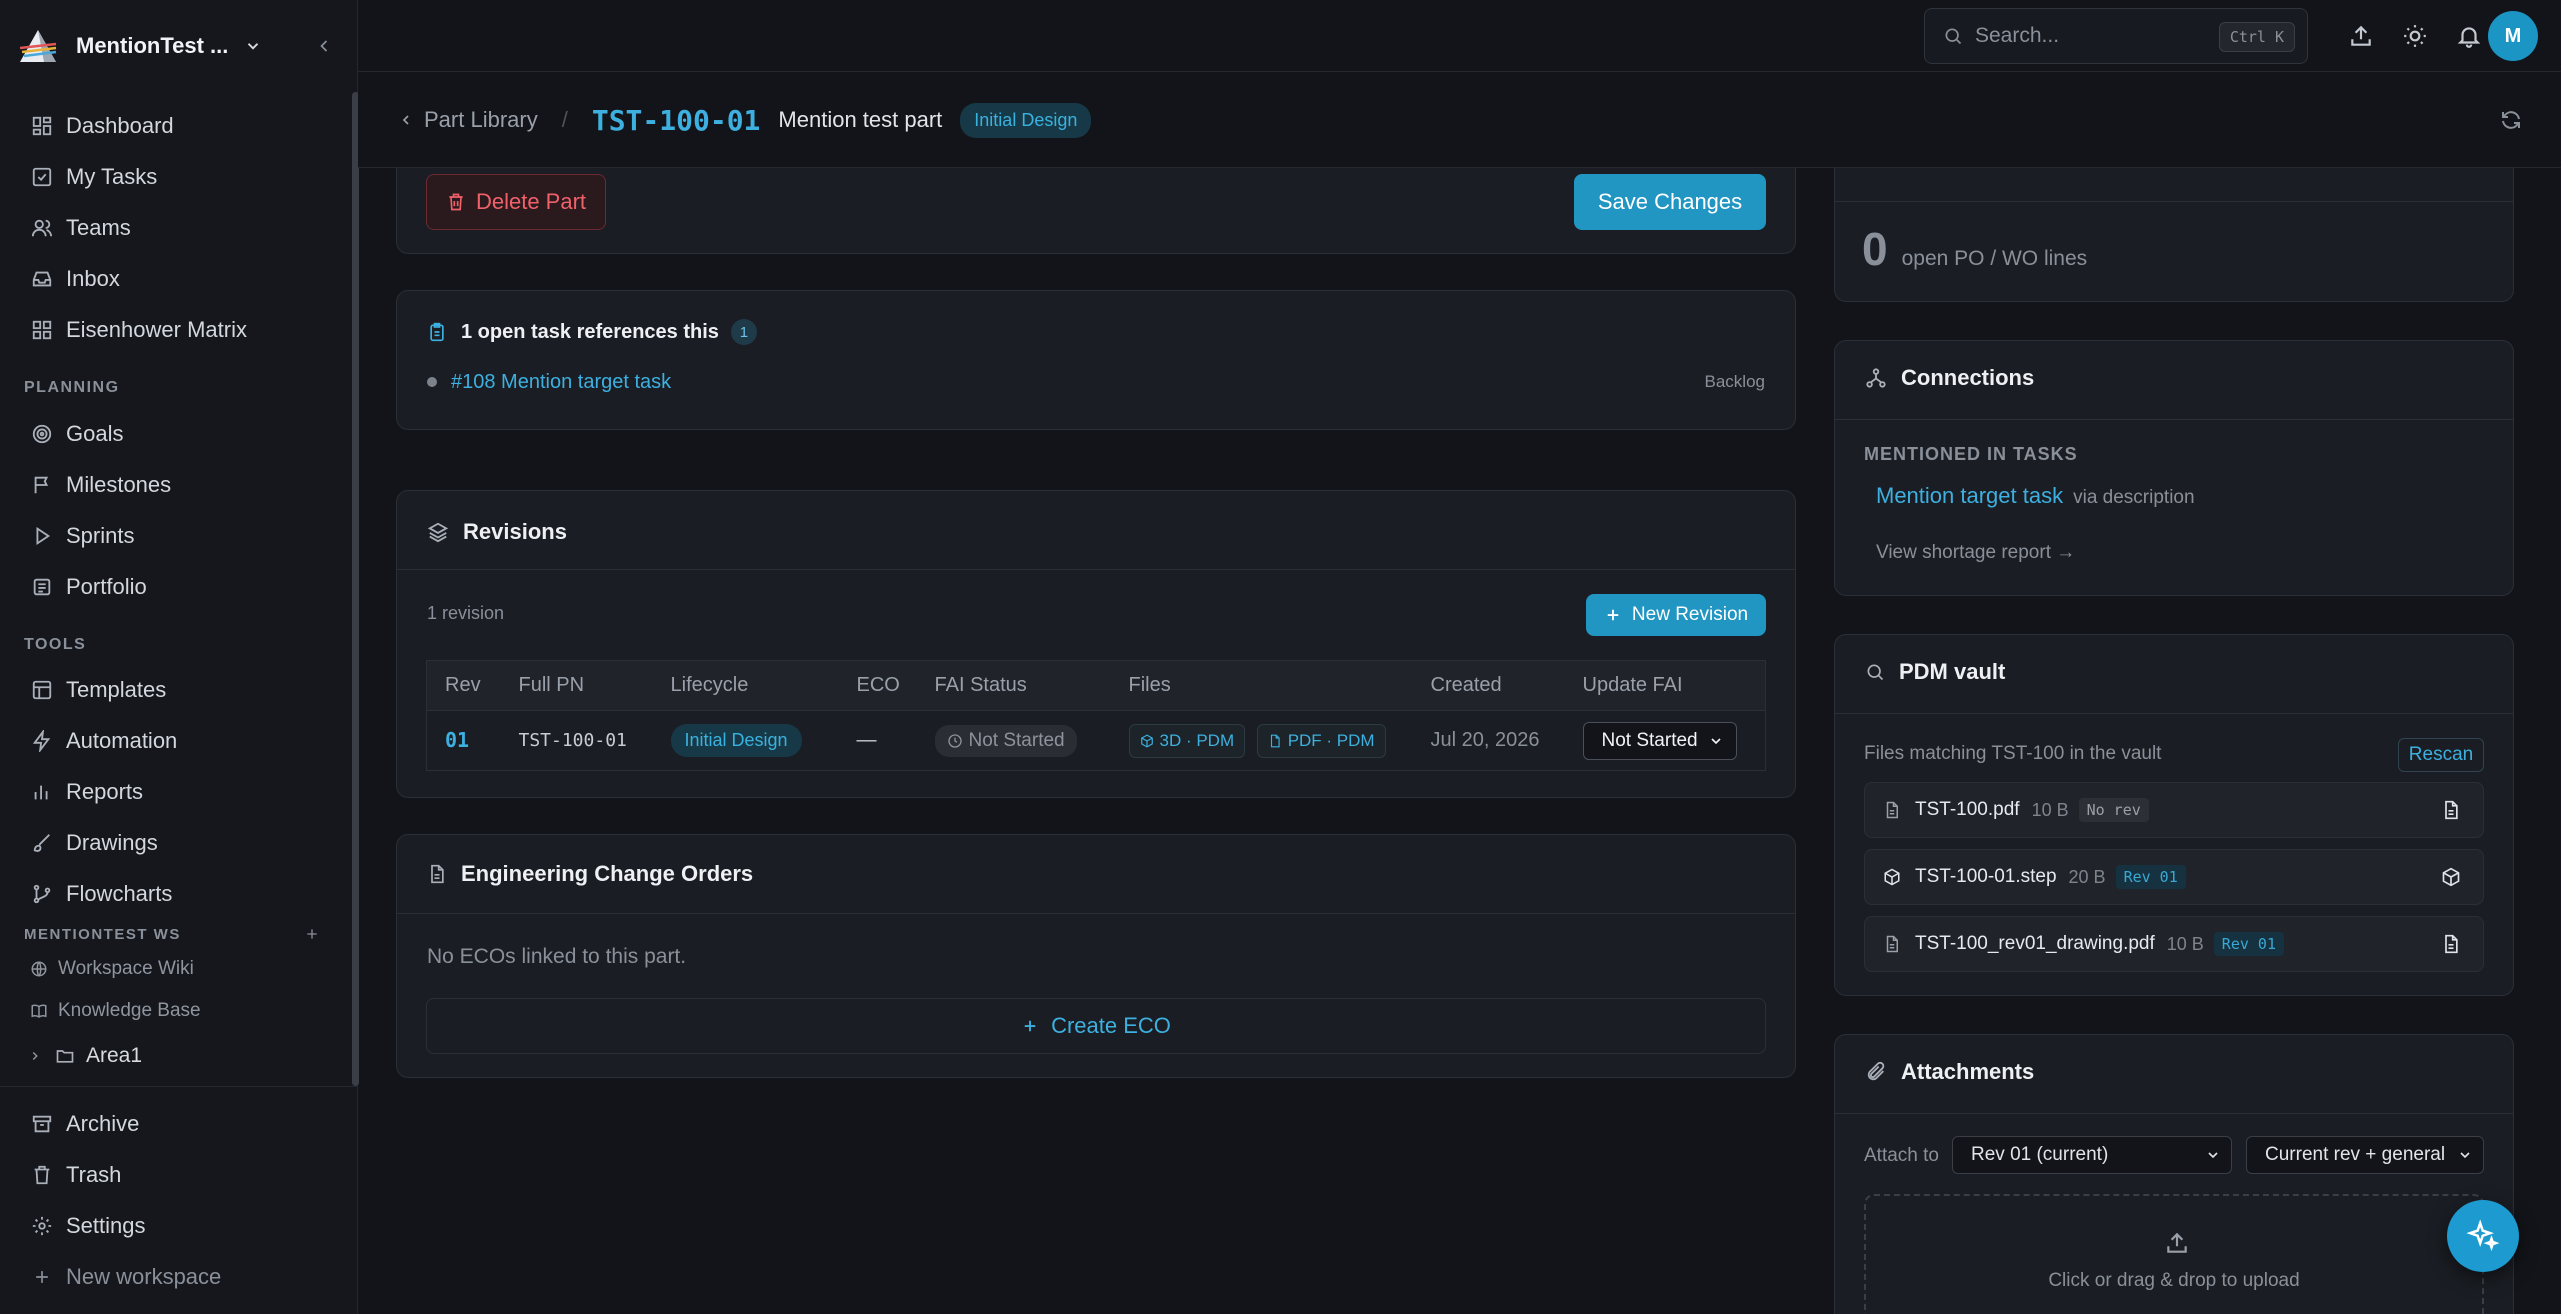 Image resolution: width=2561 pixels, height=1314 pixels. Describe the element at coordinates (180, 485) in the screenshot. I see `sidebar-item-milestones: Milestones` at that location.